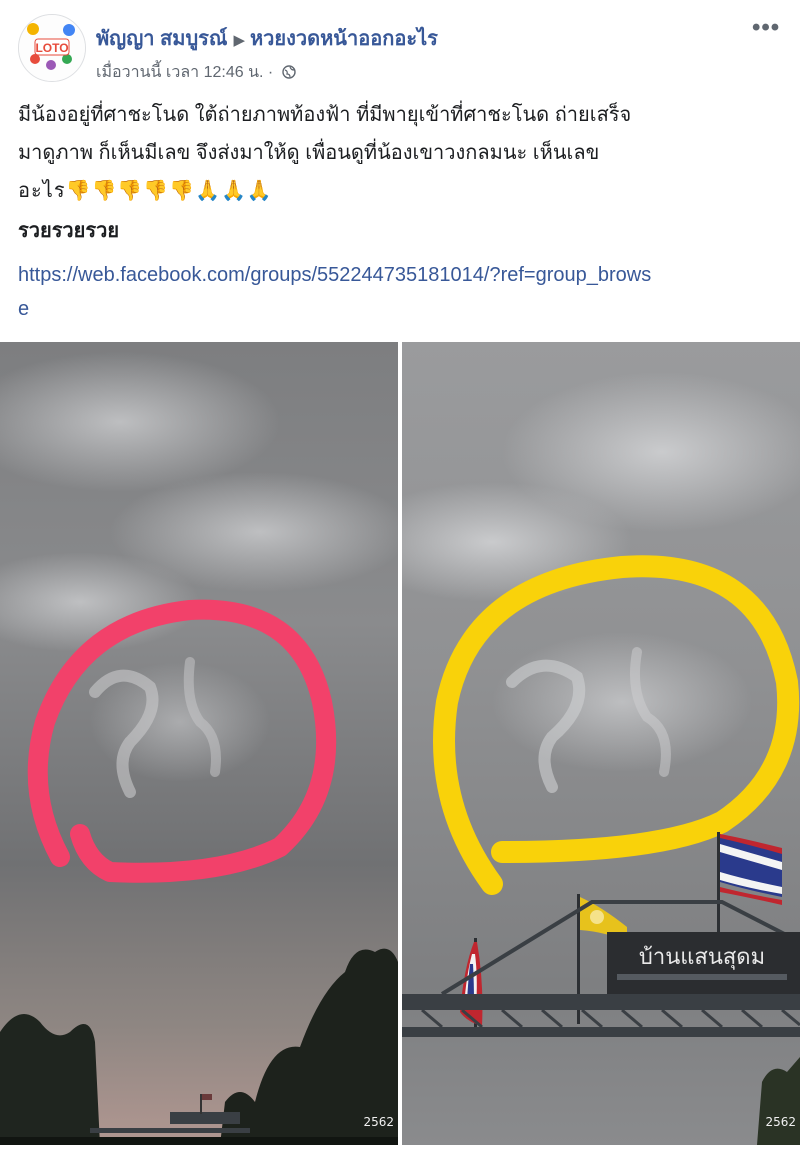  What do you see at coordinates (344, 39) in the screenshot?
I see `group-name: หวยงวดหน้าออกอะไร` at bounding box center [344, 39].